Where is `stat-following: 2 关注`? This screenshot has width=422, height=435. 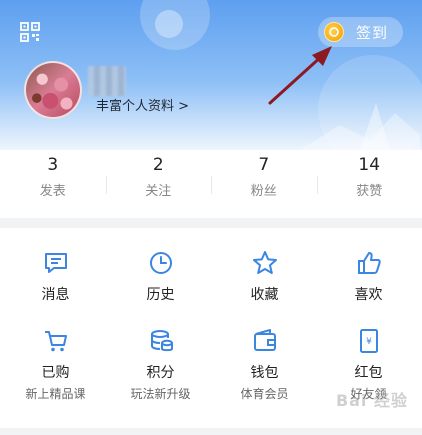 stat-following: 2 关注 is located at coordinates (158, 184).